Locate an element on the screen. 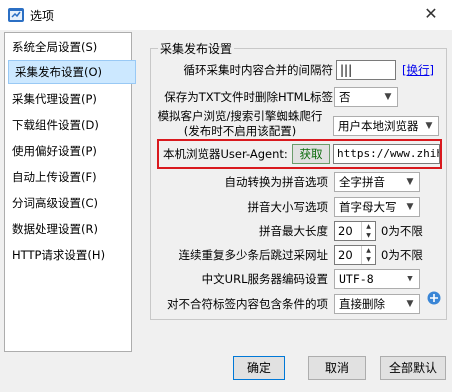  title-bar is located at coordinates (226, 15).